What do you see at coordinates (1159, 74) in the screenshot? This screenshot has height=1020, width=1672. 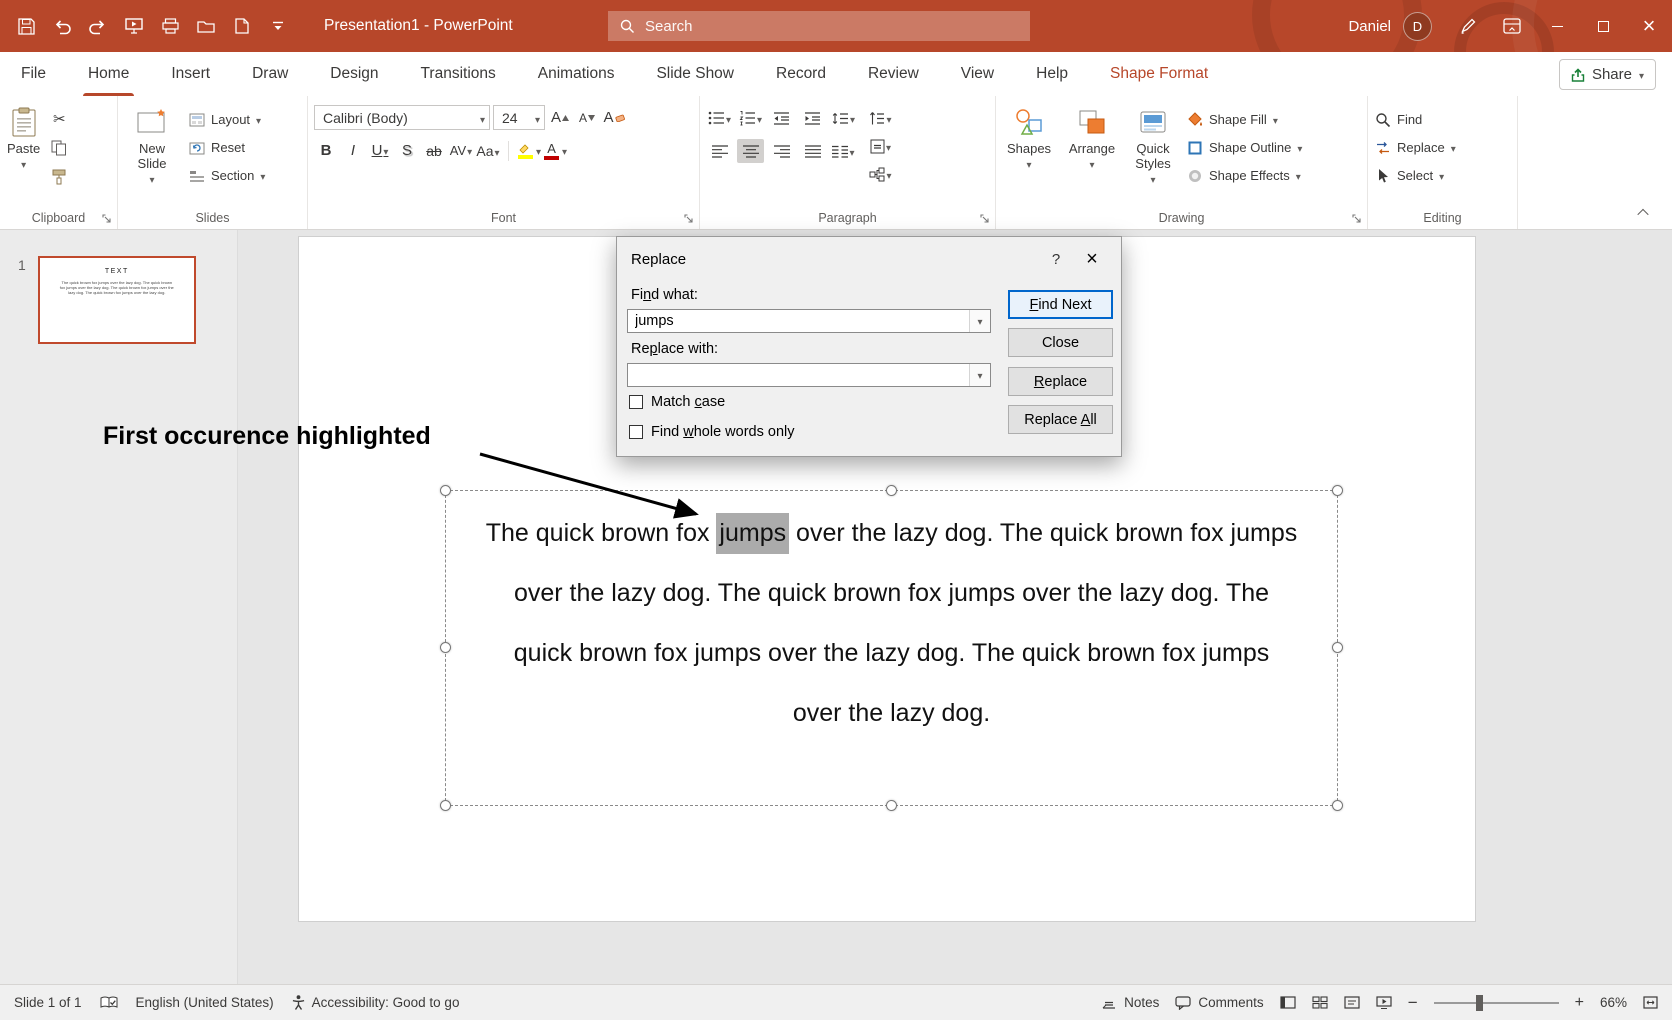 I see `tab-shape-format: Shape Format` at bounding box center [1159, 74].